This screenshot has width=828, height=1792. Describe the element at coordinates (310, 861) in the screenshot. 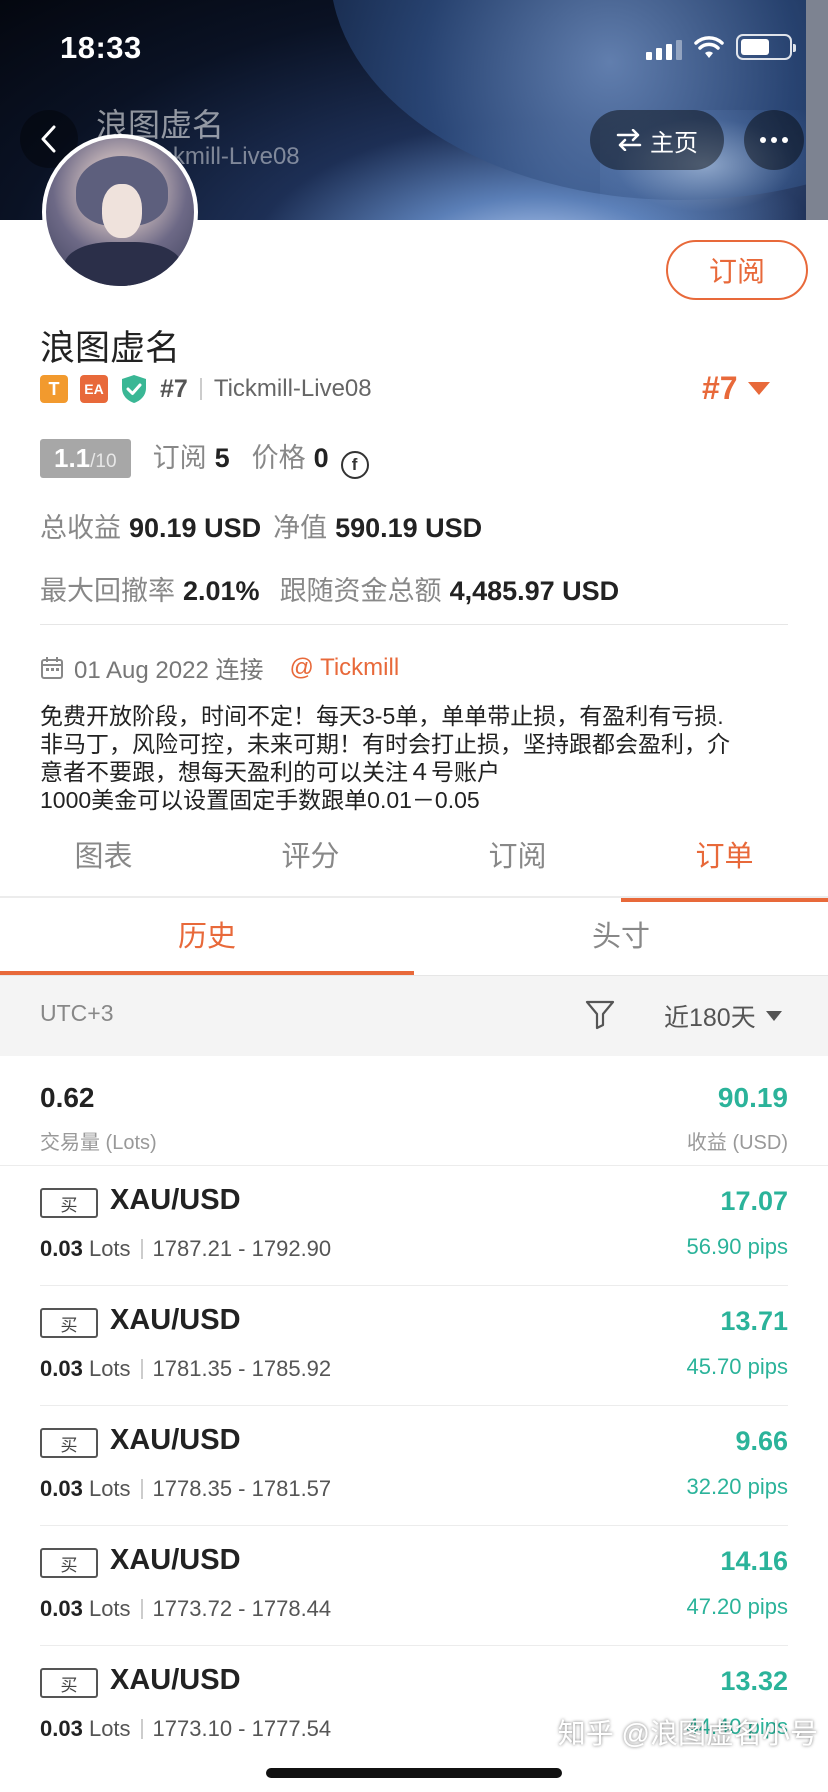

I see `tab-rating: 评分` at that location.